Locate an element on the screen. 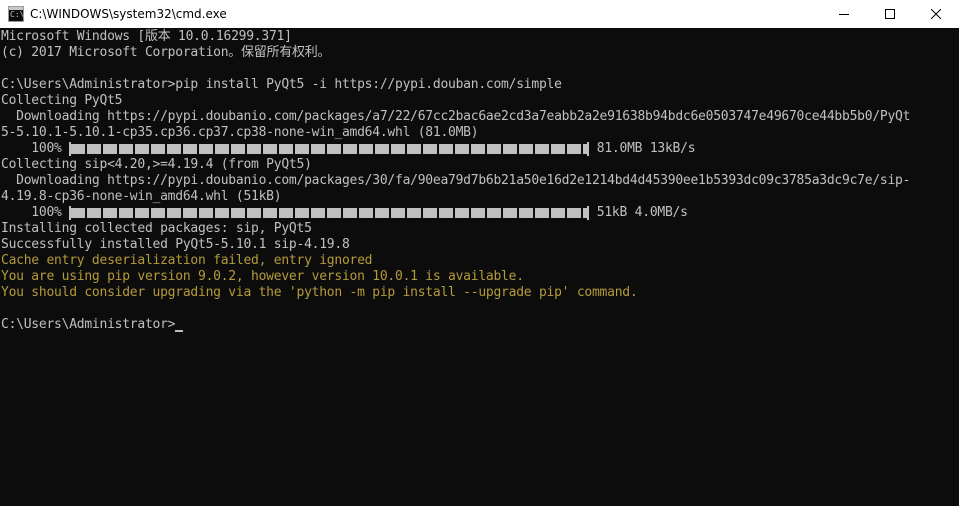 The image size is (959, 506). console-line: 4.19.8-cp36-none-win_amd64.whl (51kB) is located at coordinates (141, 196).